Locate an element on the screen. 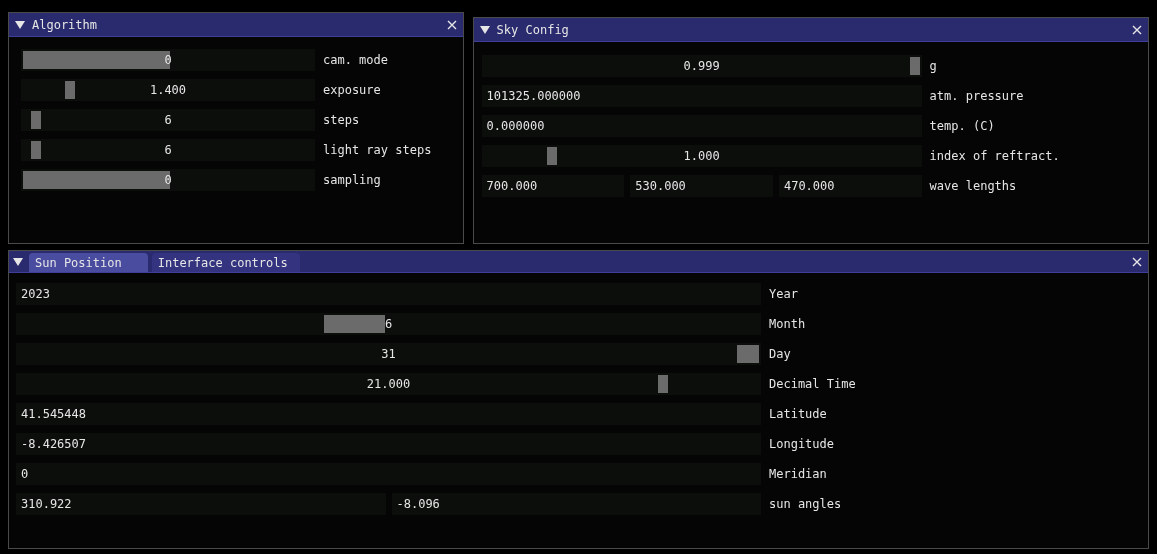 The height and width of the screenshot is (554, 1157). slider: 0.999 is located at coordinates (701, 66).